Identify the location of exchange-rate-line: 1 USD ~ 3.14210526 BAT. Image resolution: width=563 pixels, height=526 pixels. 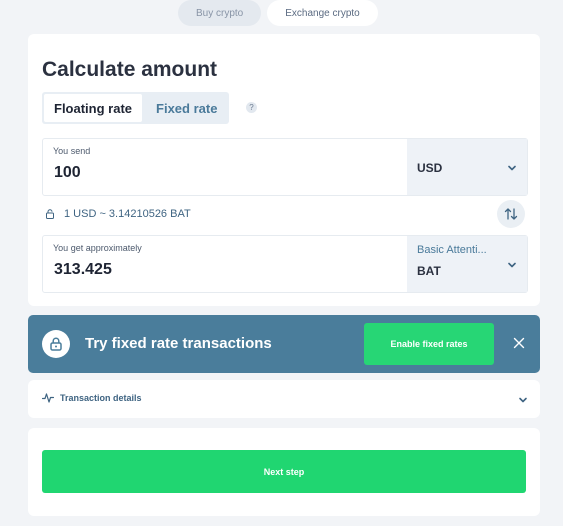
(118, 214).